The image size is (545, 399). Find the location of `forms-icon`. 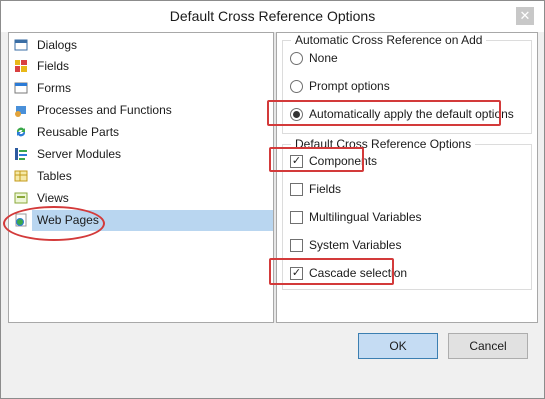

forms-icon is located at coordinates (21, 88).